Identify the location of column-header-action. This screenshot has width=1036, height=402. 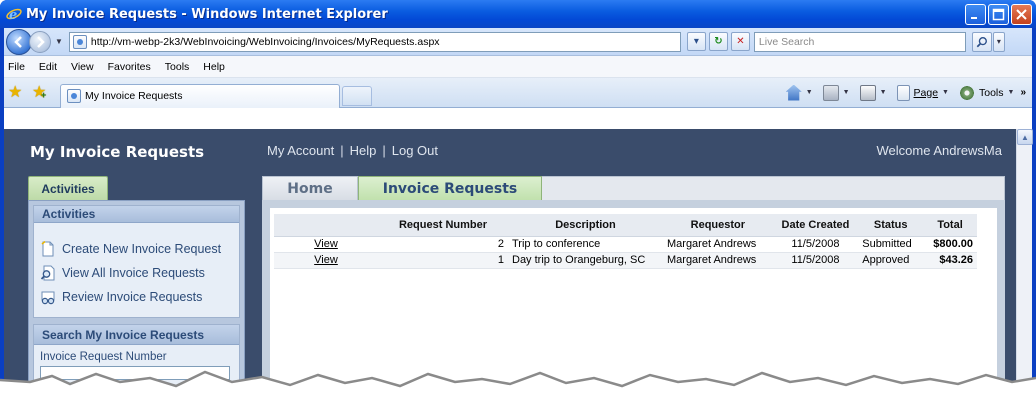
(326, 225).